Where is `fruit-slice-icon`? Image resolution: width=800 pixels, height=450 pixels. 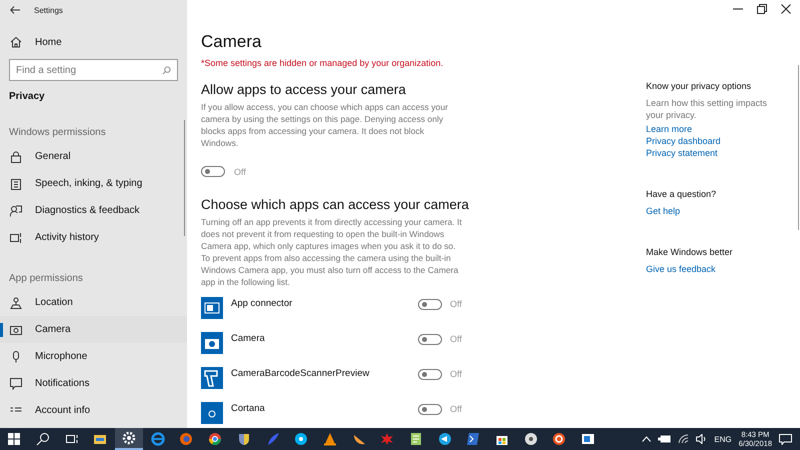 fruit-slice-icon is located at coordinates (359, 439).